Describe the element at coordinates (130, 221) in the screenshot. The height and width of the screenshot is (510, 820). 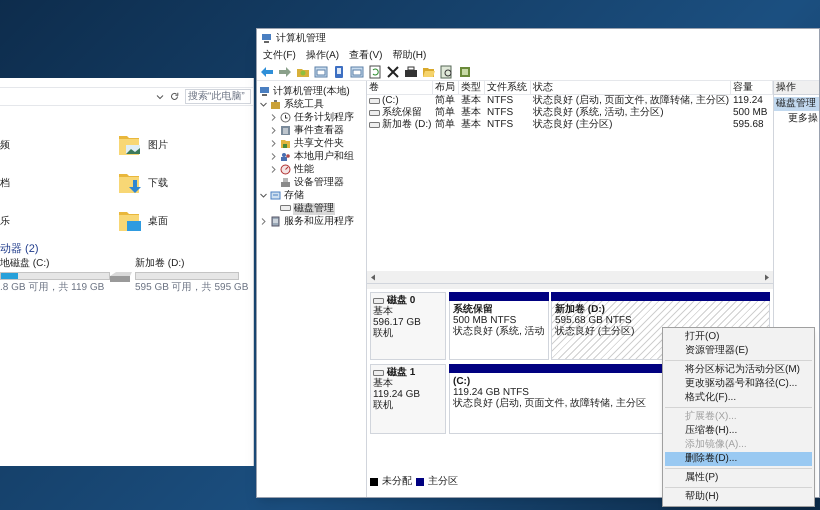
I see `desktop-folder-icon` at that location.